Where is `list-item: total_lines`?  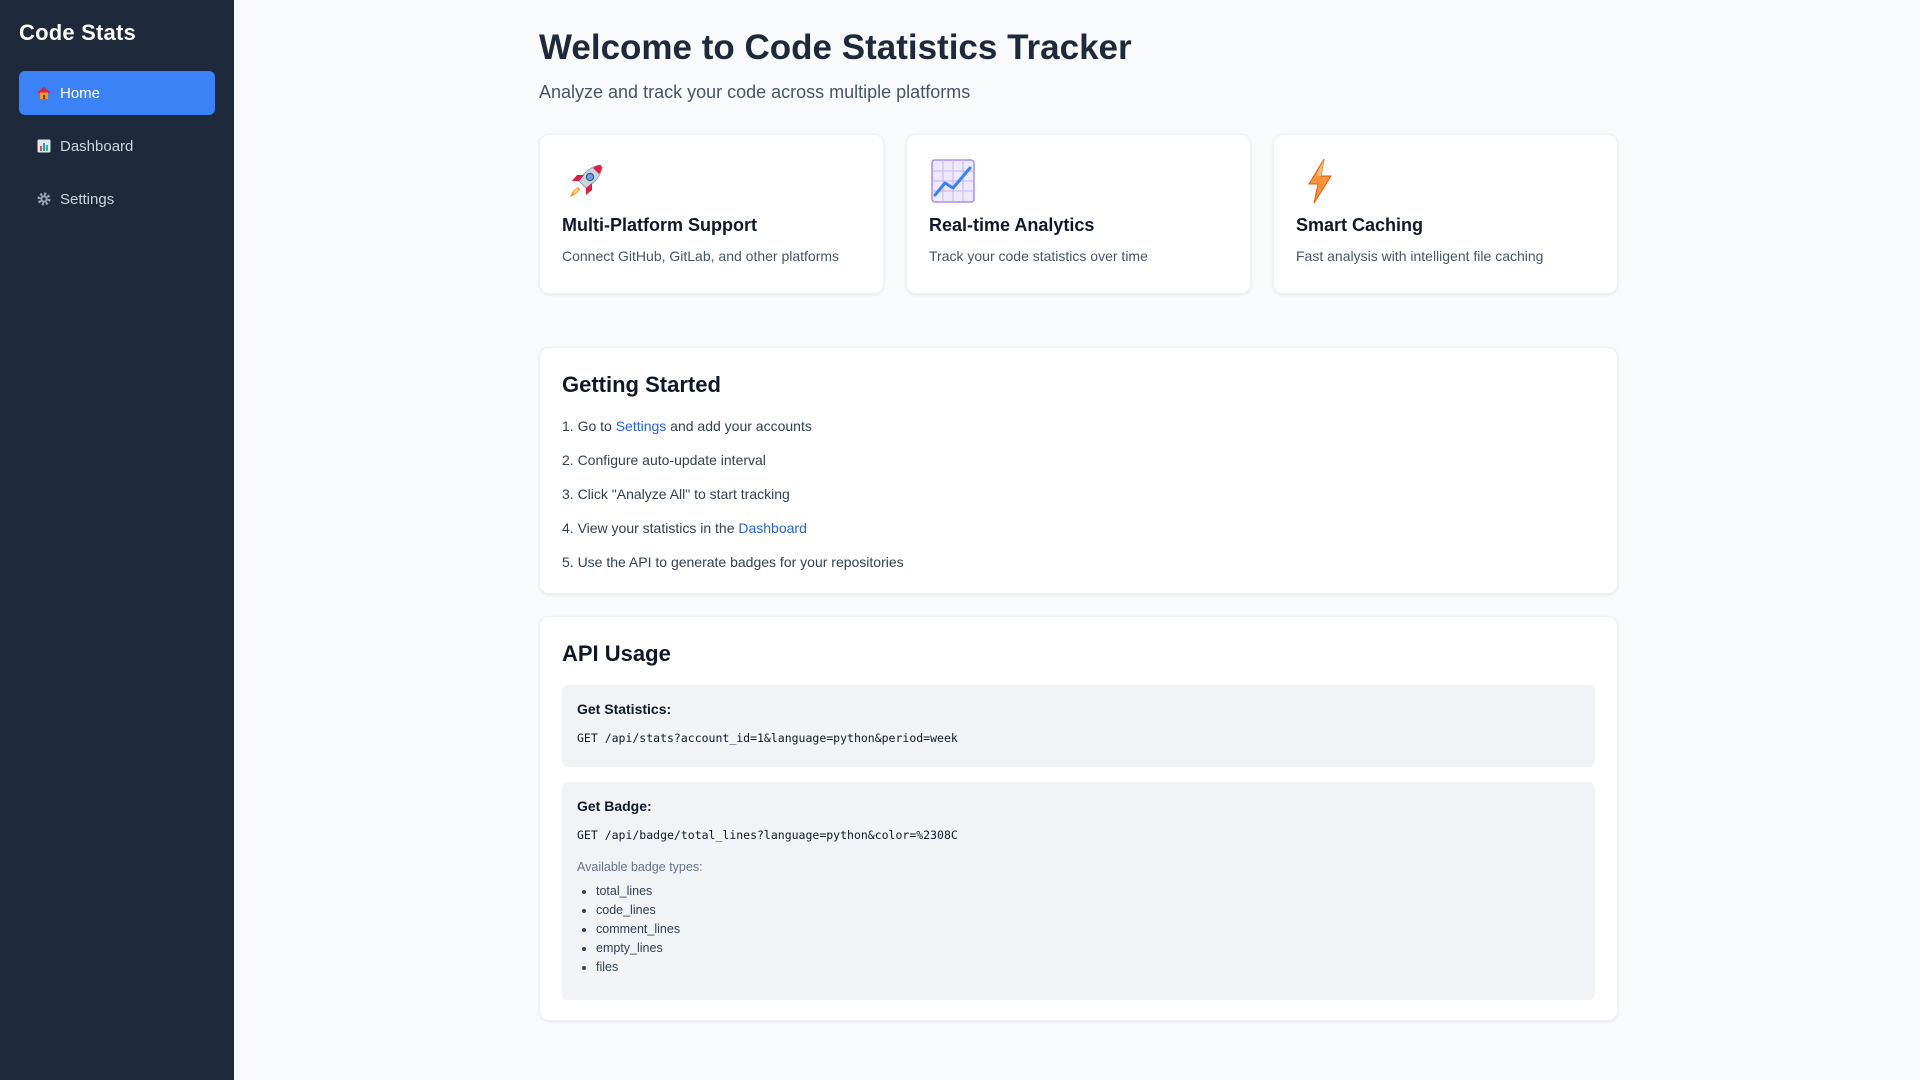
list-item: total_lines is located at coordinates (1088, 891).